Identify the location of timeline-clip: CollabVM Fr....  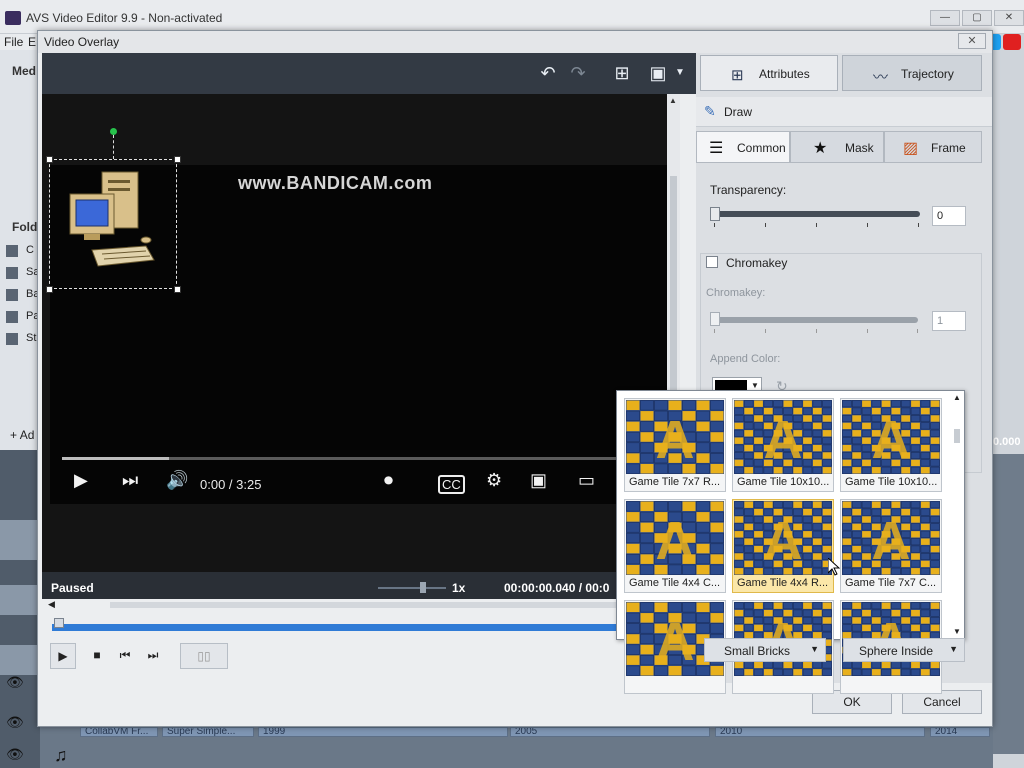
(119, 732).